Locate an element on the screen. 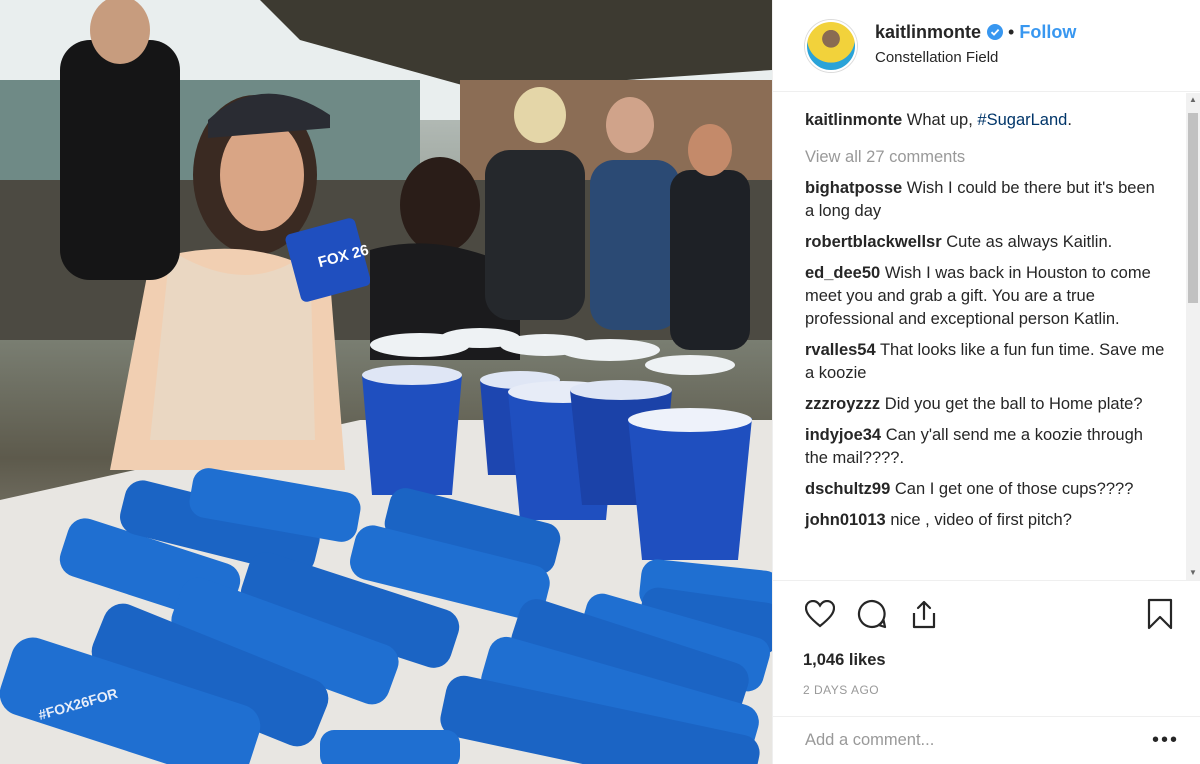 Image resolution: width=1200 pixels, height=764 pixels. bookmark-icon is located at coordinates (1160, 614).